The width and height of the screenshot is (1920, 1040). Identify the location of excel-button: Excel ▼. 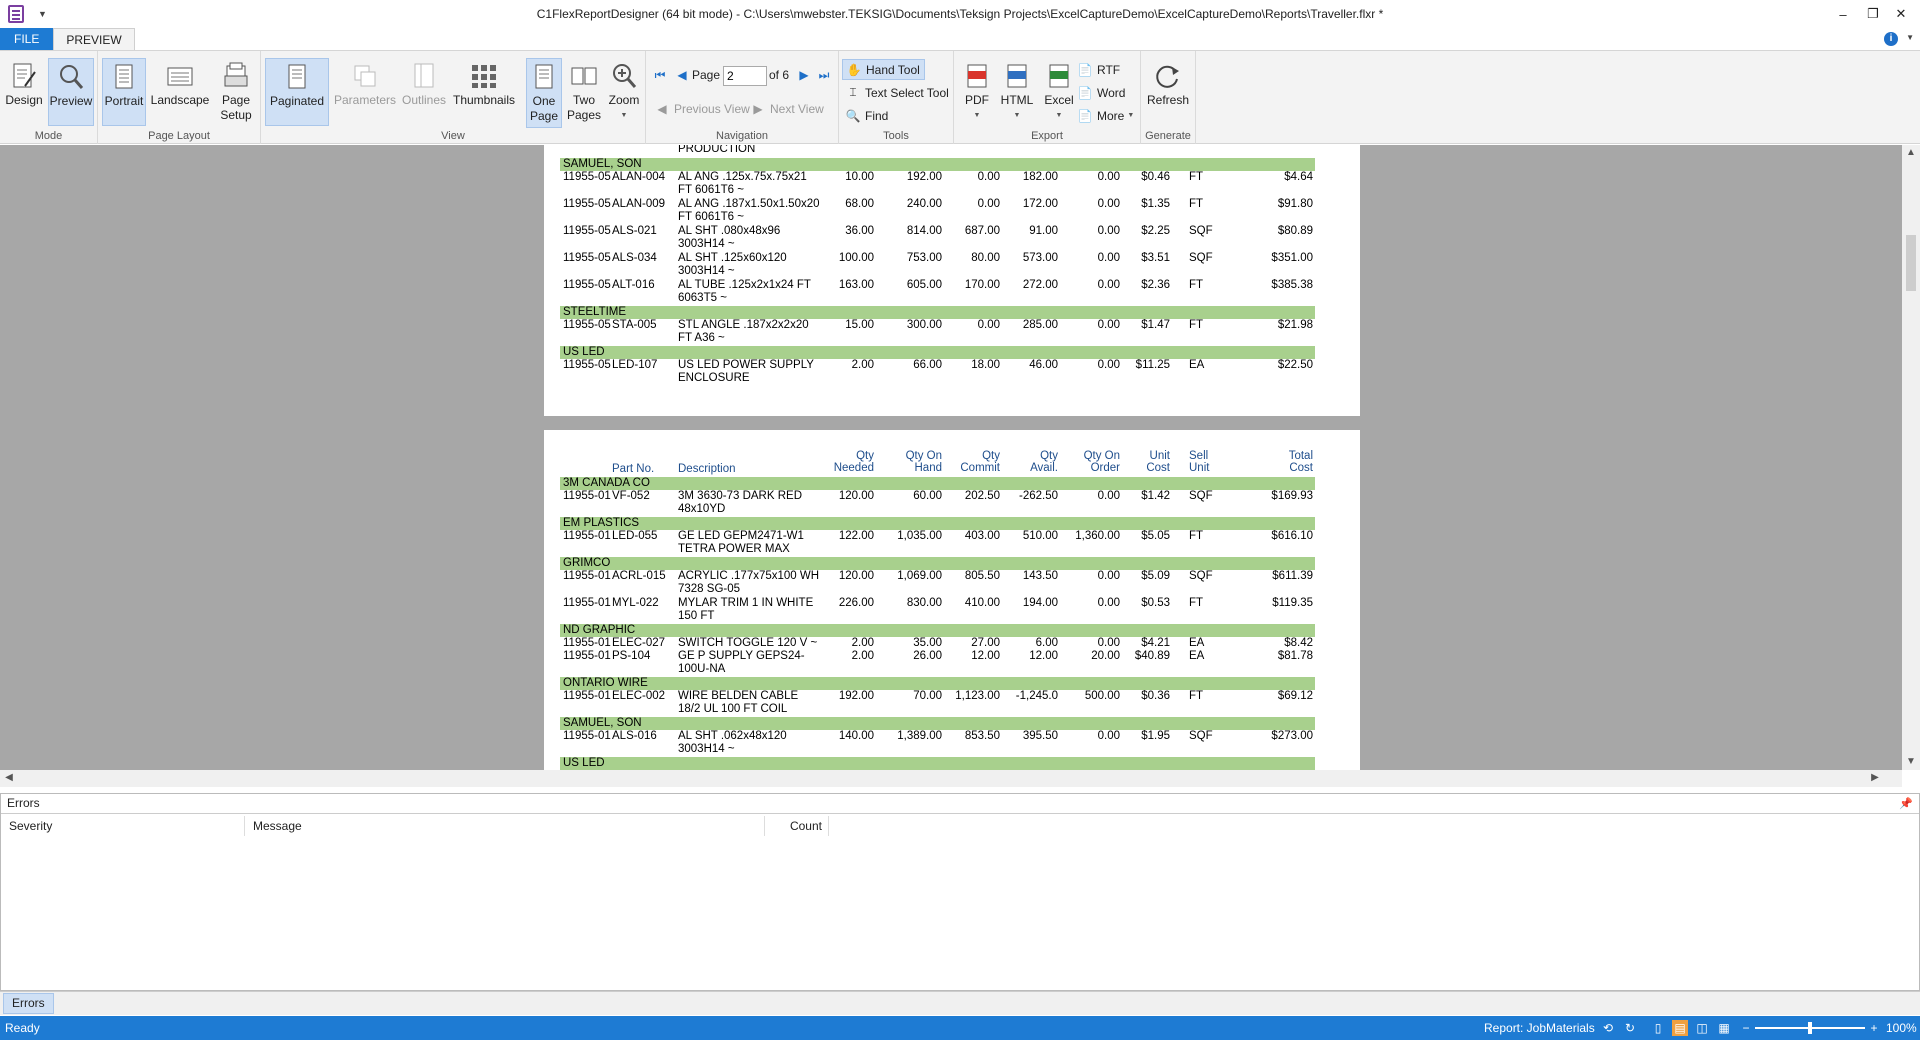
(1059, 92).